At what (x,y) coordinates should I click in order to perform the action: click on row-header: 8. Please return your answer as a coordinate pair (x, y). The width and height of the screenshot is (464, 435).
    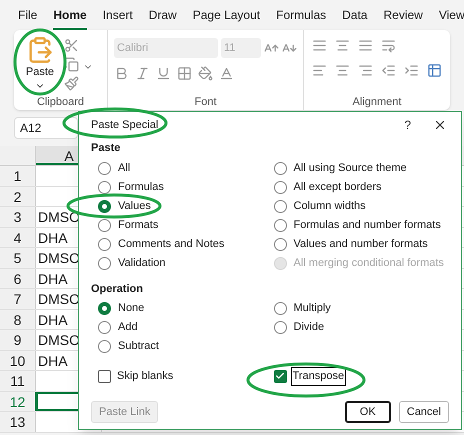
    Looking at the image, I should click on (18, 319).